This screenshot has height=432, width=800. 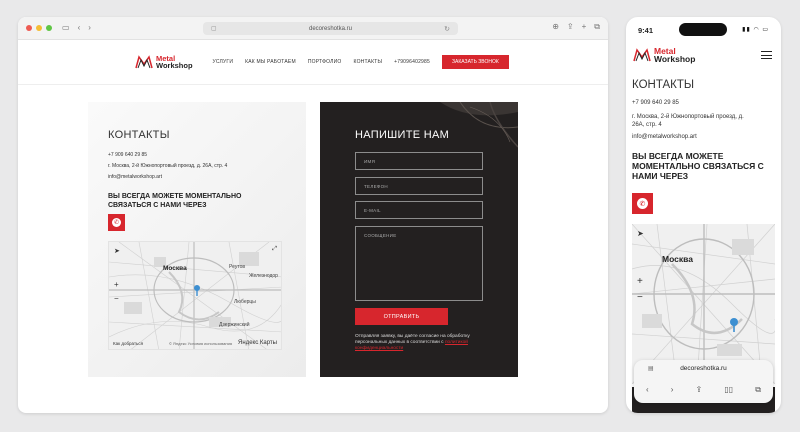 I want to click on nav-item-services: УСЛУГИ, so click(x=223, y=62).